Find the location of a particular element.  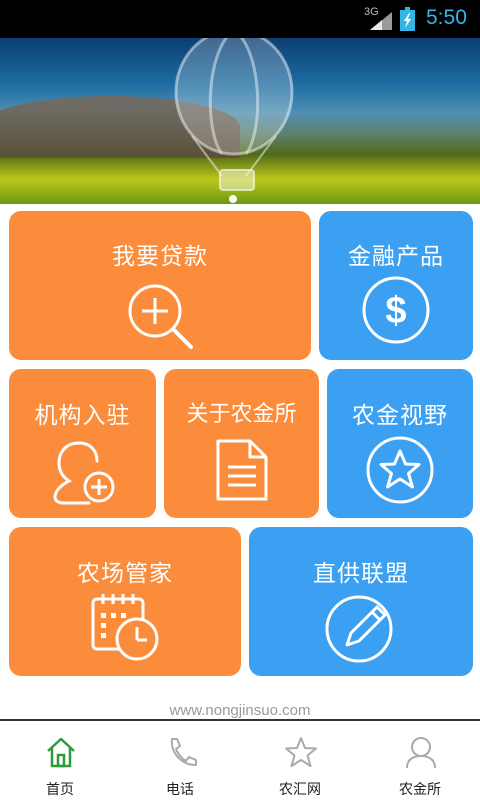

tile-financial-products: 金融产品 $ is located at coordinates (396, 285).